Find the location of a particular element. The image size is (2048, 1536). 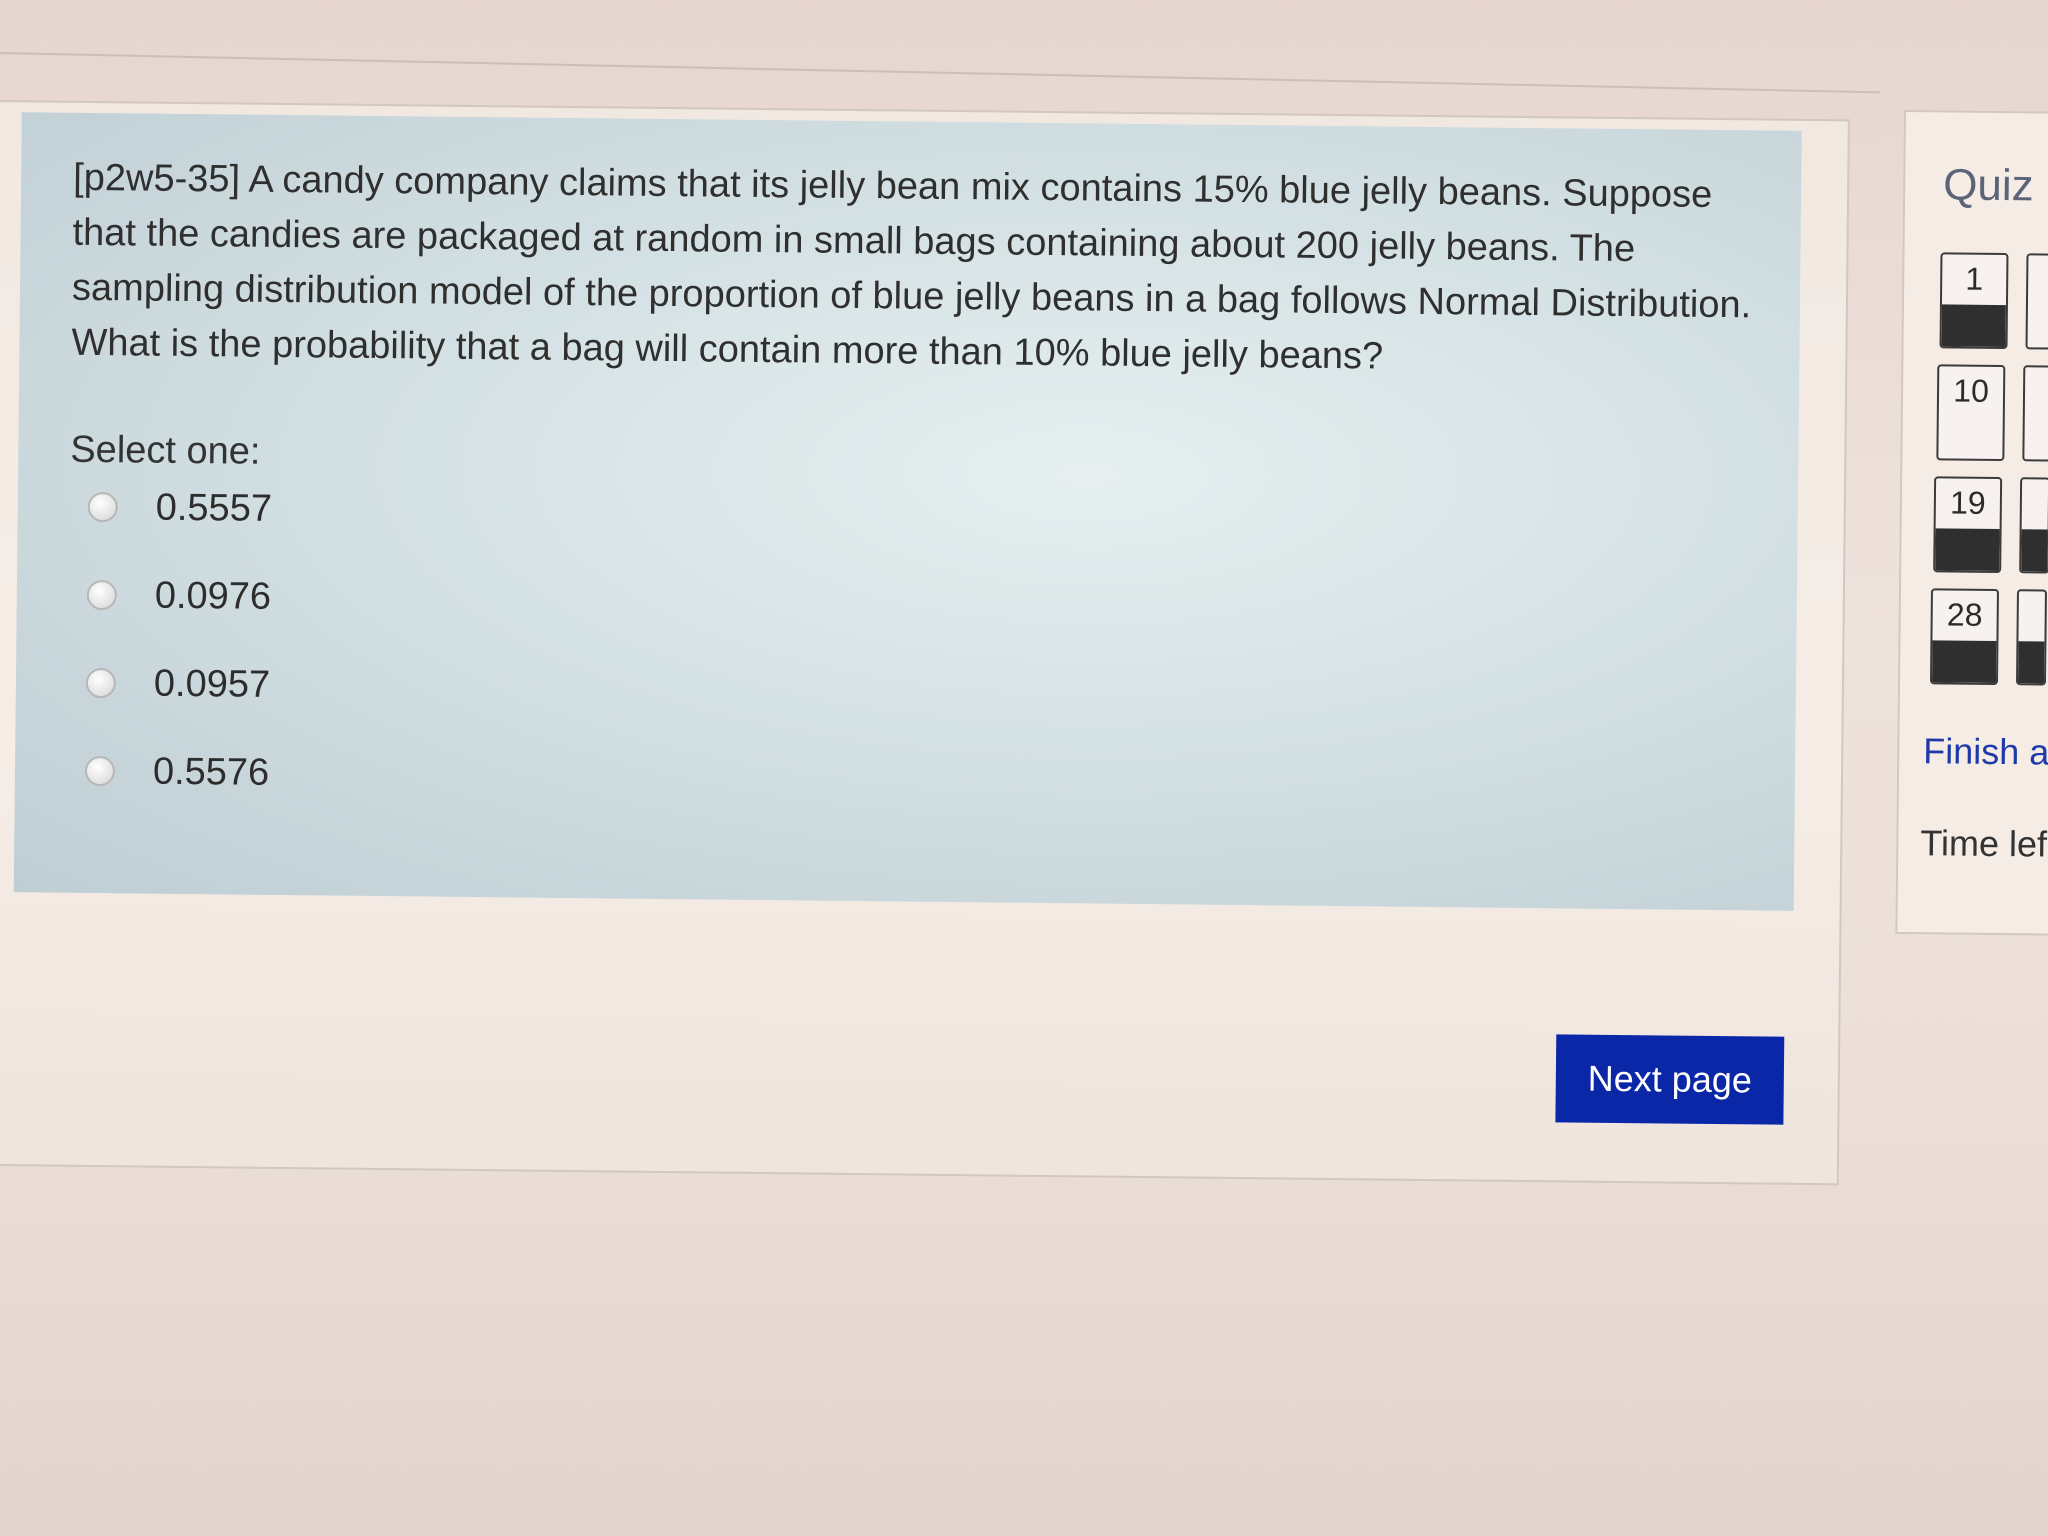

question-number: 19 is located at coordinates (1967, 502).